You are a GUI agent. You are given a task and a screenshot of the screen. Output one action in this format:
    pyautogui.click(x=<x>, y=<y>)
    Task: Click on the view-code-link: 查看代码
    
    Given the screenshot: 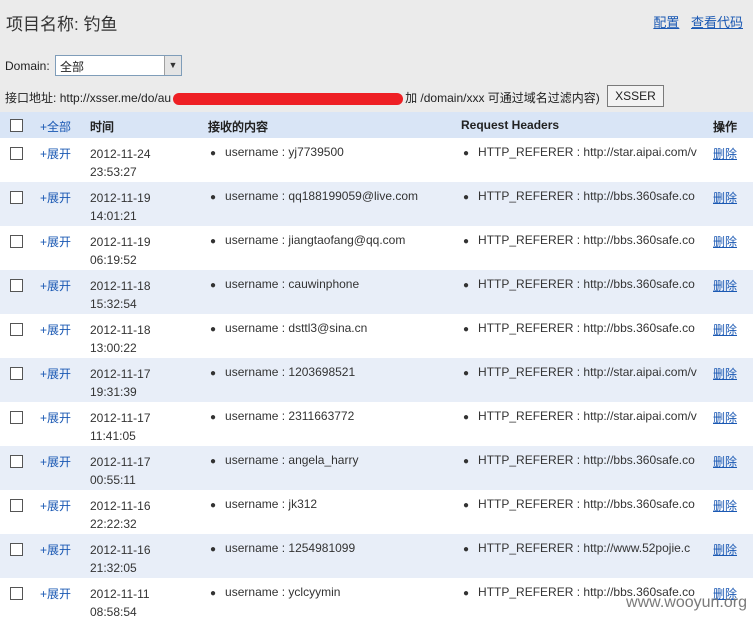 What is the action you would take?
    pyautogui.click(x=717, y=22)
    